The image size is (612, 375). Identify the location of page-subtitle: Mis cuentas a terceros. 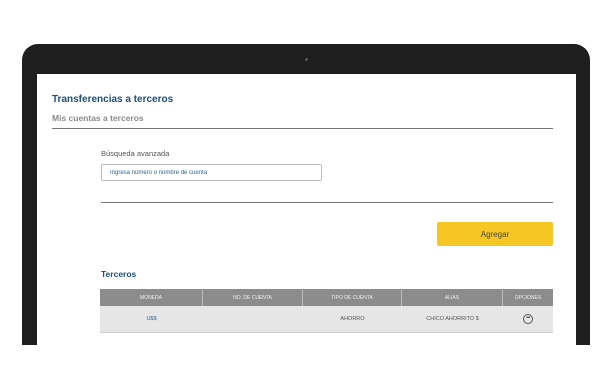
(98, 118).